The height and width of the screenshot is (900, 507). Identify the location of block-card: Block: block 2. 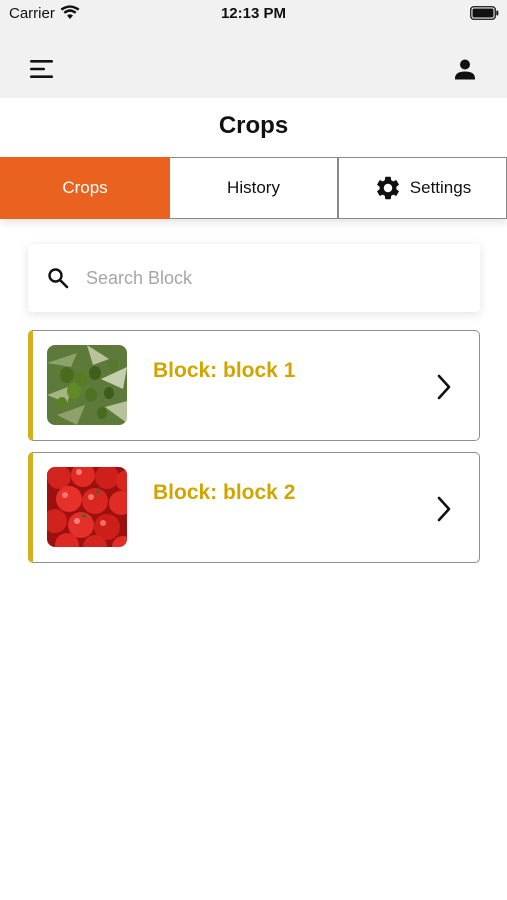
(254, 507).